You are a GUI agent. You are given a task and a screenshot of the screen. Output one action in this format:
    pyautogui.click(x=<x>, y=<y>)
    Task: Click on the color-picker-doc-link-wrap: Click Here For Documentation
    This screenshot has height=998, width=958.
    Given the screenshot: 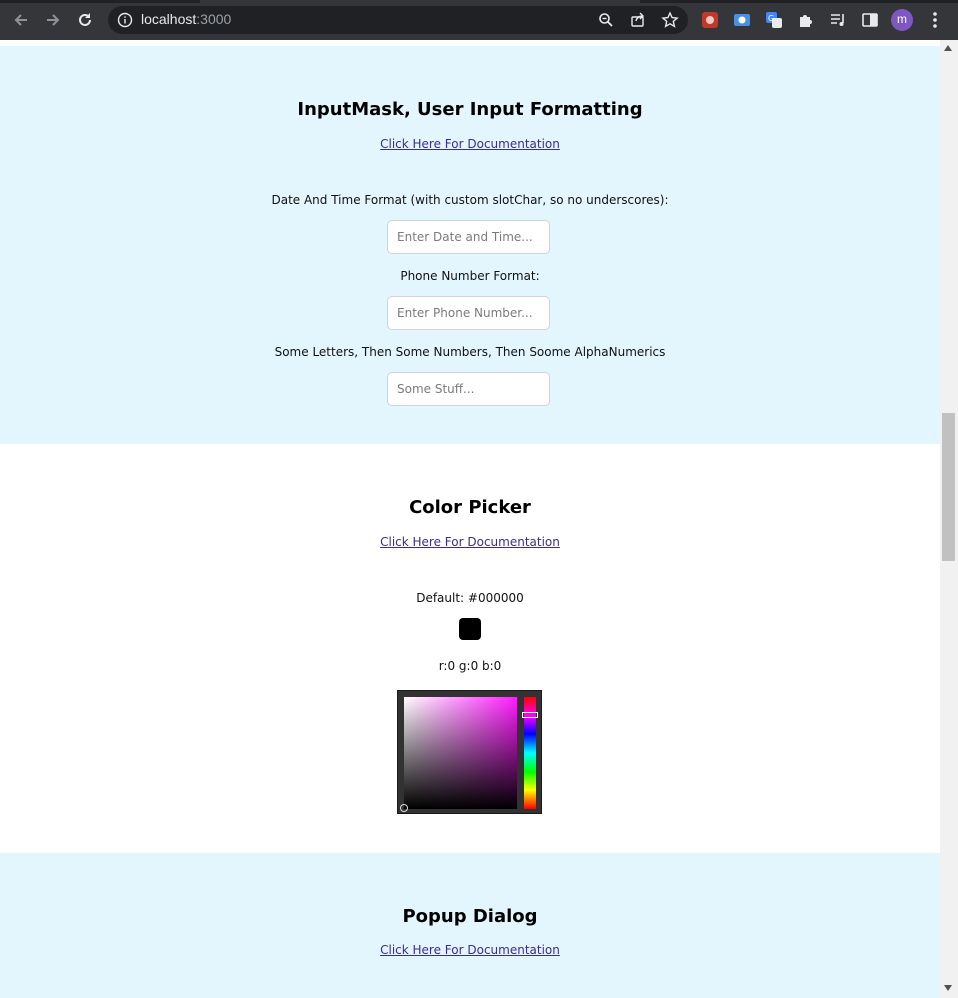 What is the action you would take?
    pyautogui.click(x=470, y=542)
    